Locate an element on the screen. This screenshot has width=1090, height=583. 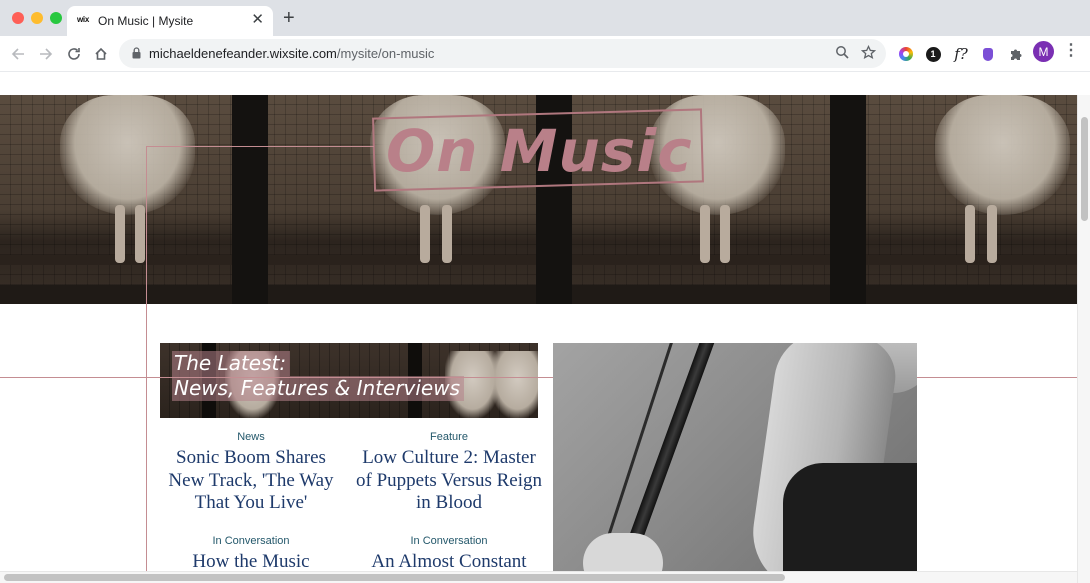
close-tab-icon: ✕ is located at coordinates (257, 20).